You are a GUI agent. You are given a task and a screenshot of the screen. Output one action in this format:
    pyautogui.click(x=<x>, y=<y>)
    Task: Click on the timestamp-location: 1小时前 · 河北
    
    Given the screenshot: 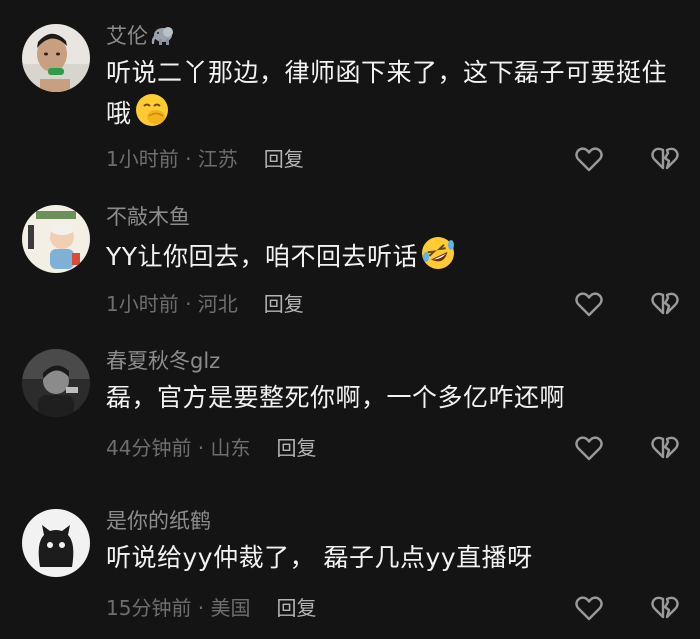 What is the action you would take?
    pyautogui.click(x=172, y=304)
    